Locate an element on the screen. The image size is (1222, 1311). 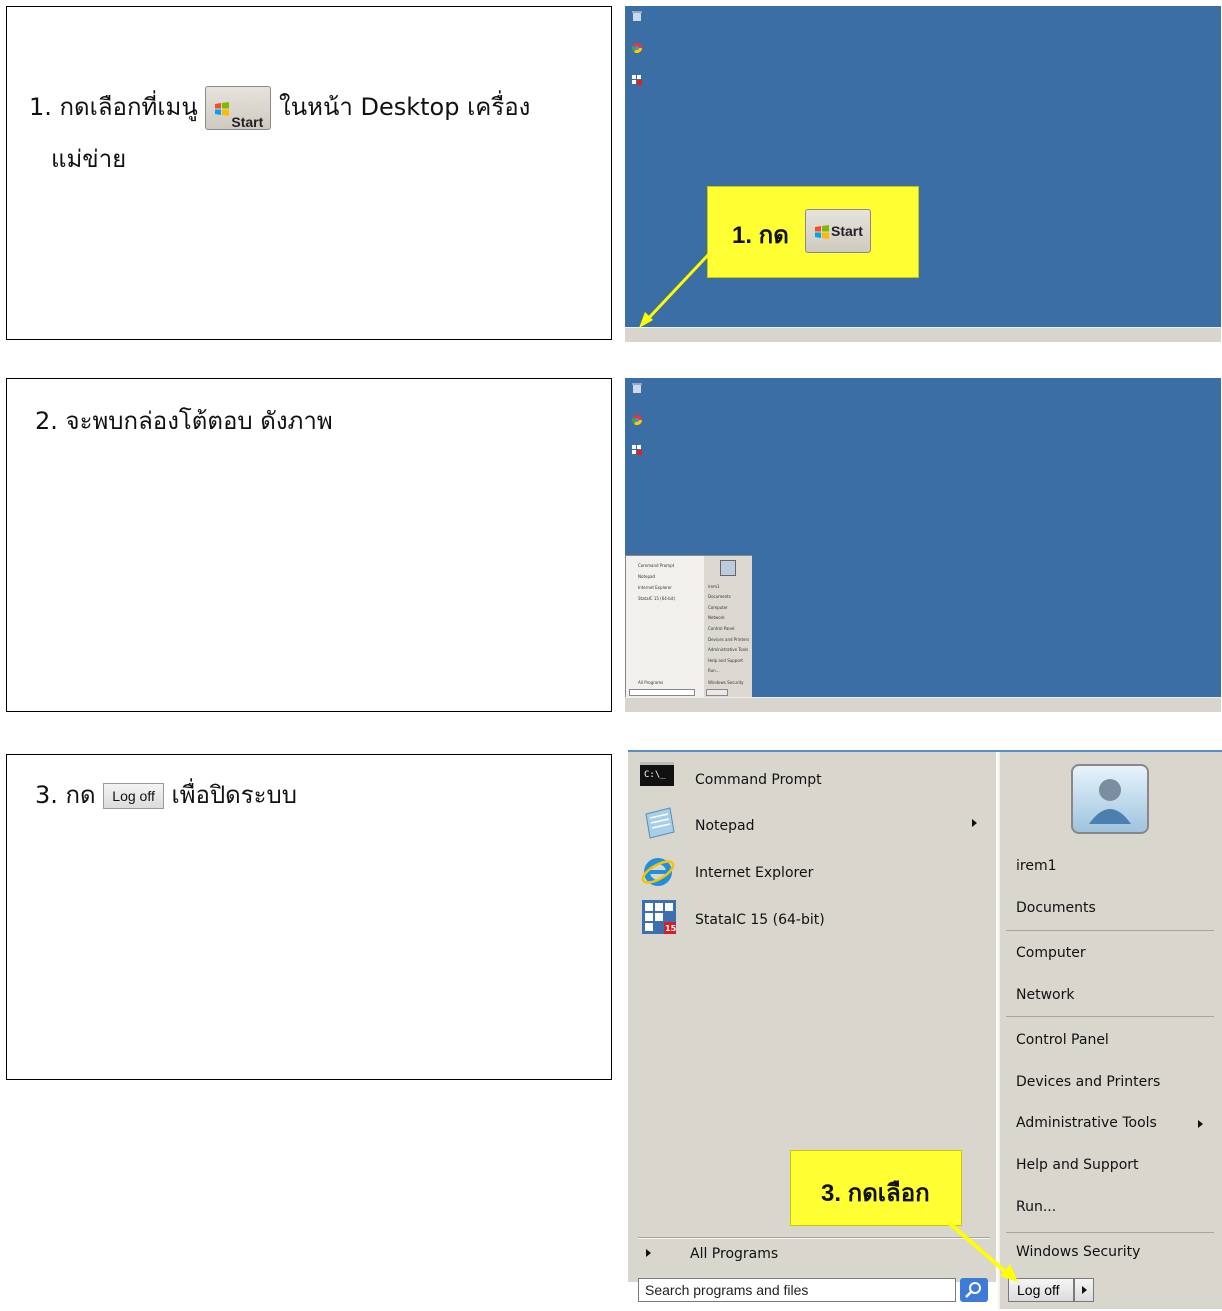
stata-desktop-icon is located at coordinates (637, 450).